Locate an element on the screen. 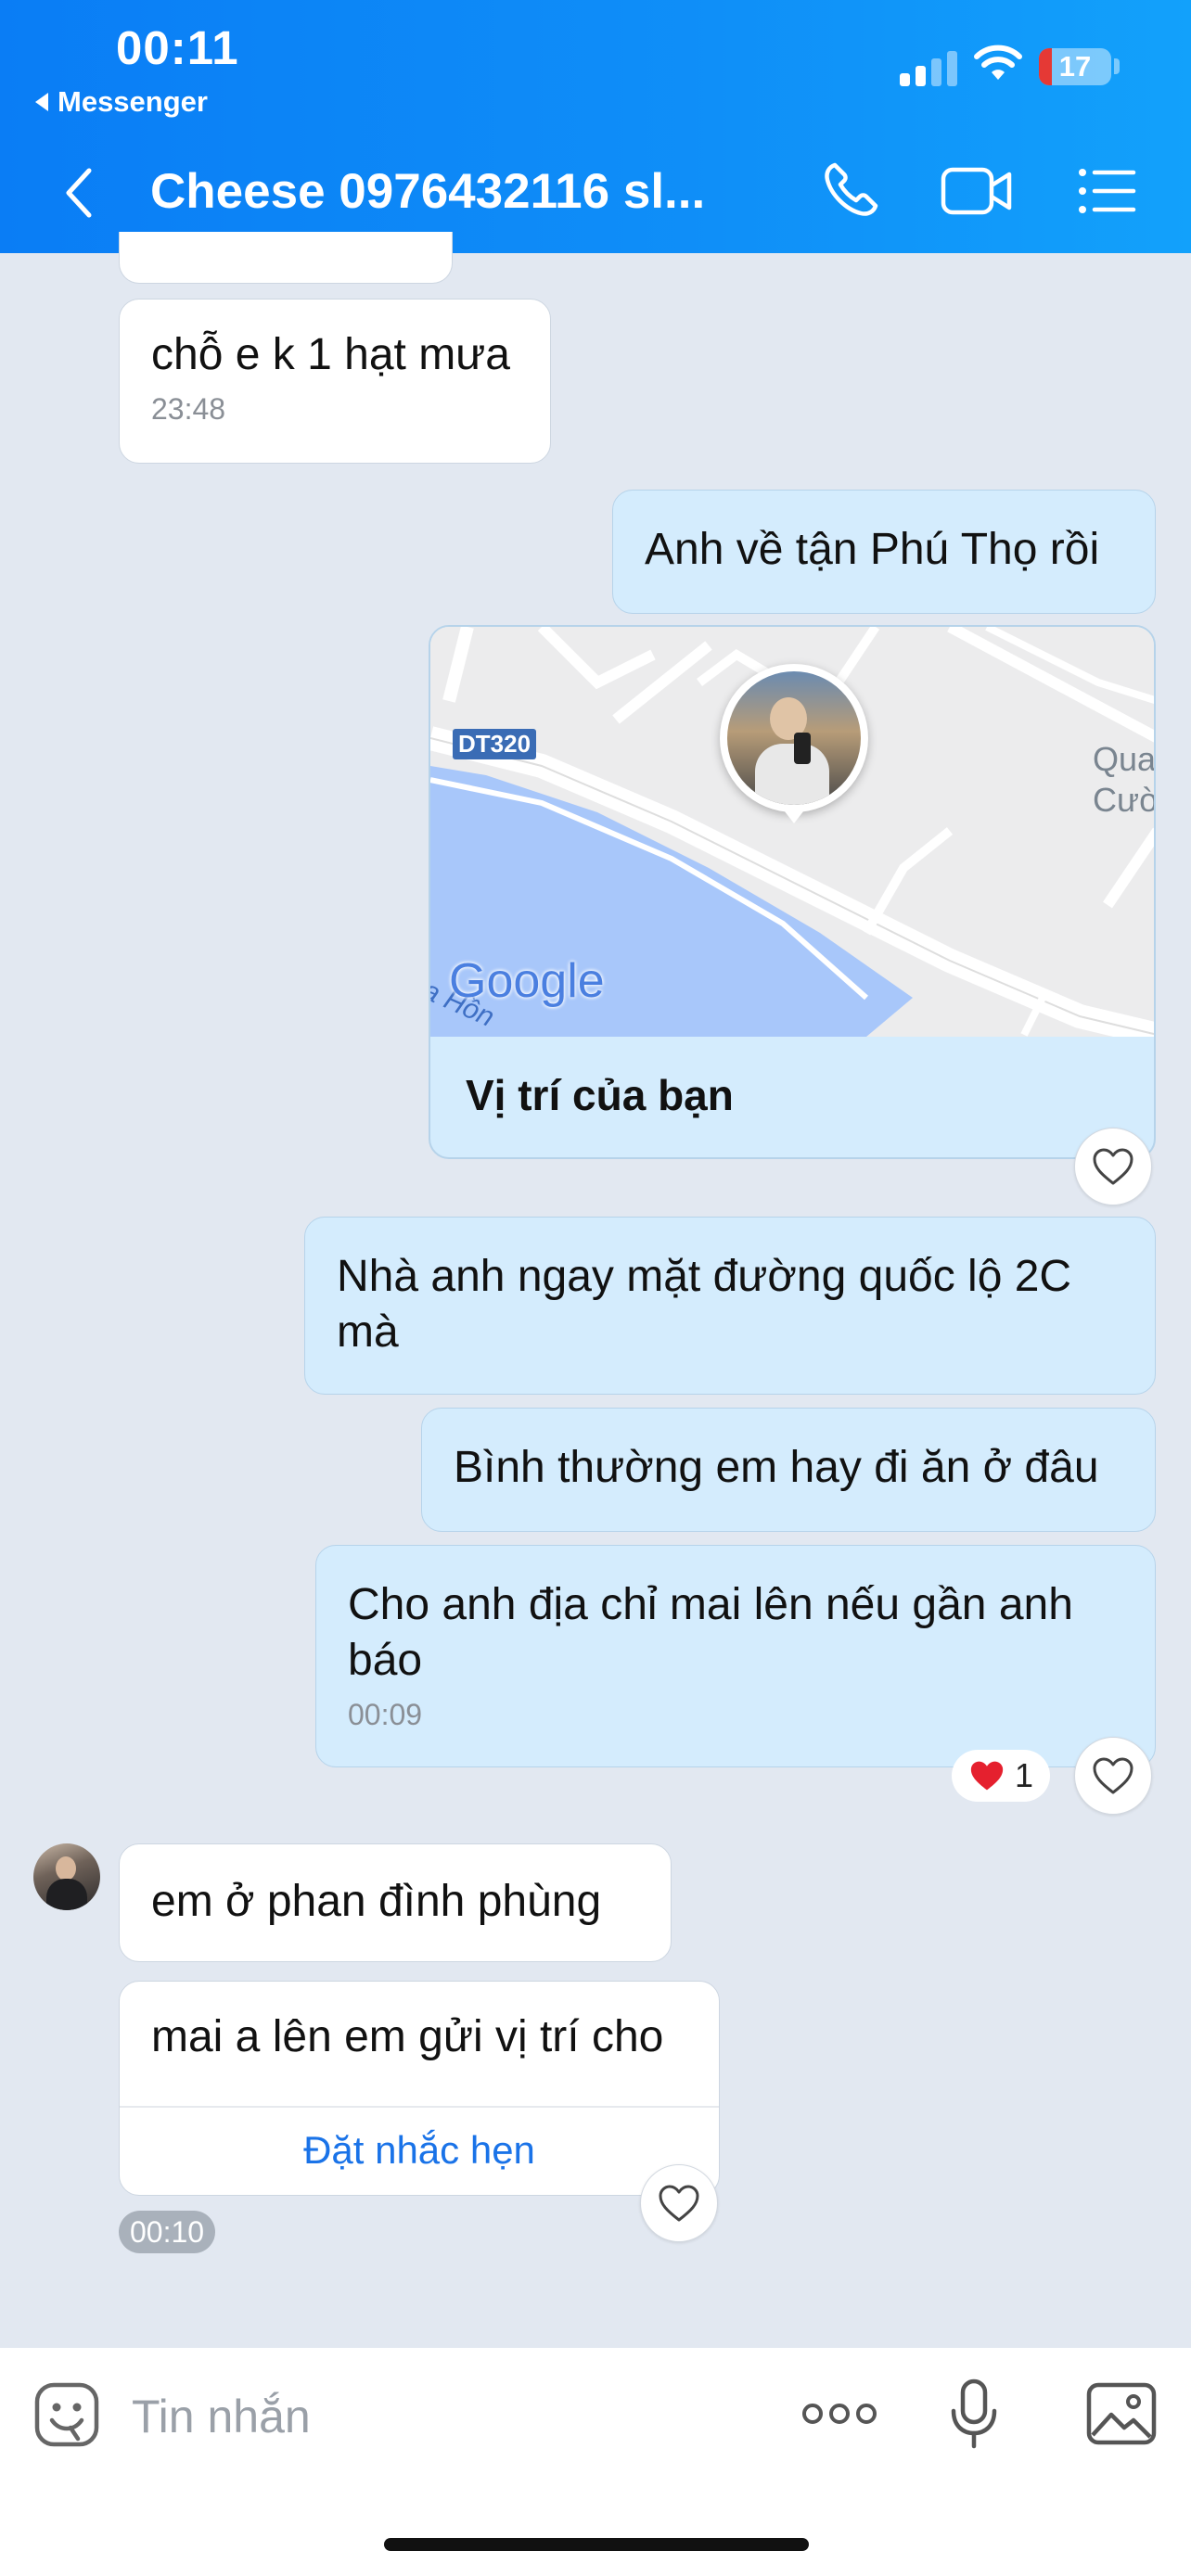 The width and height of the screenshot is (1191, 2576). message-bubble-received: em ở phan đình phùng is located at coordinates (395, 1902).